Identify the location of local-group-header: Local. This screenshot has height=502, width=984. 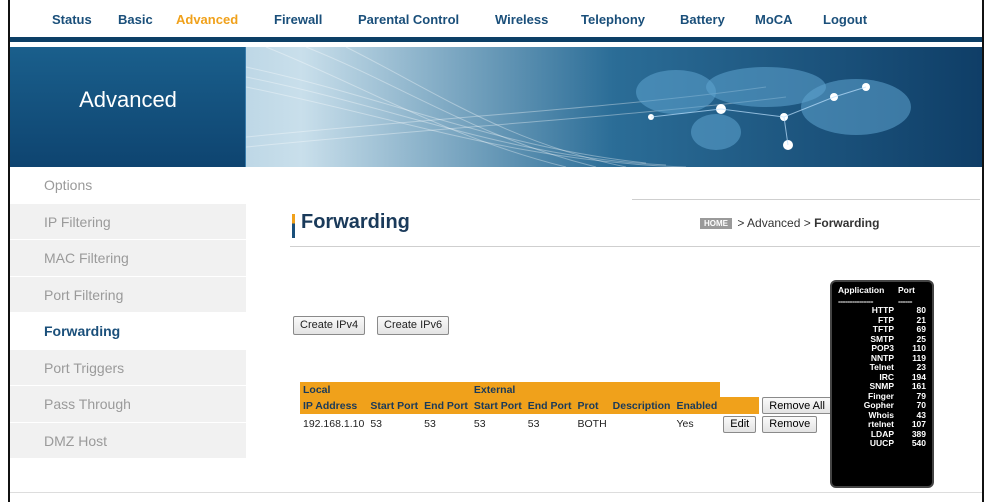
(385, 389).